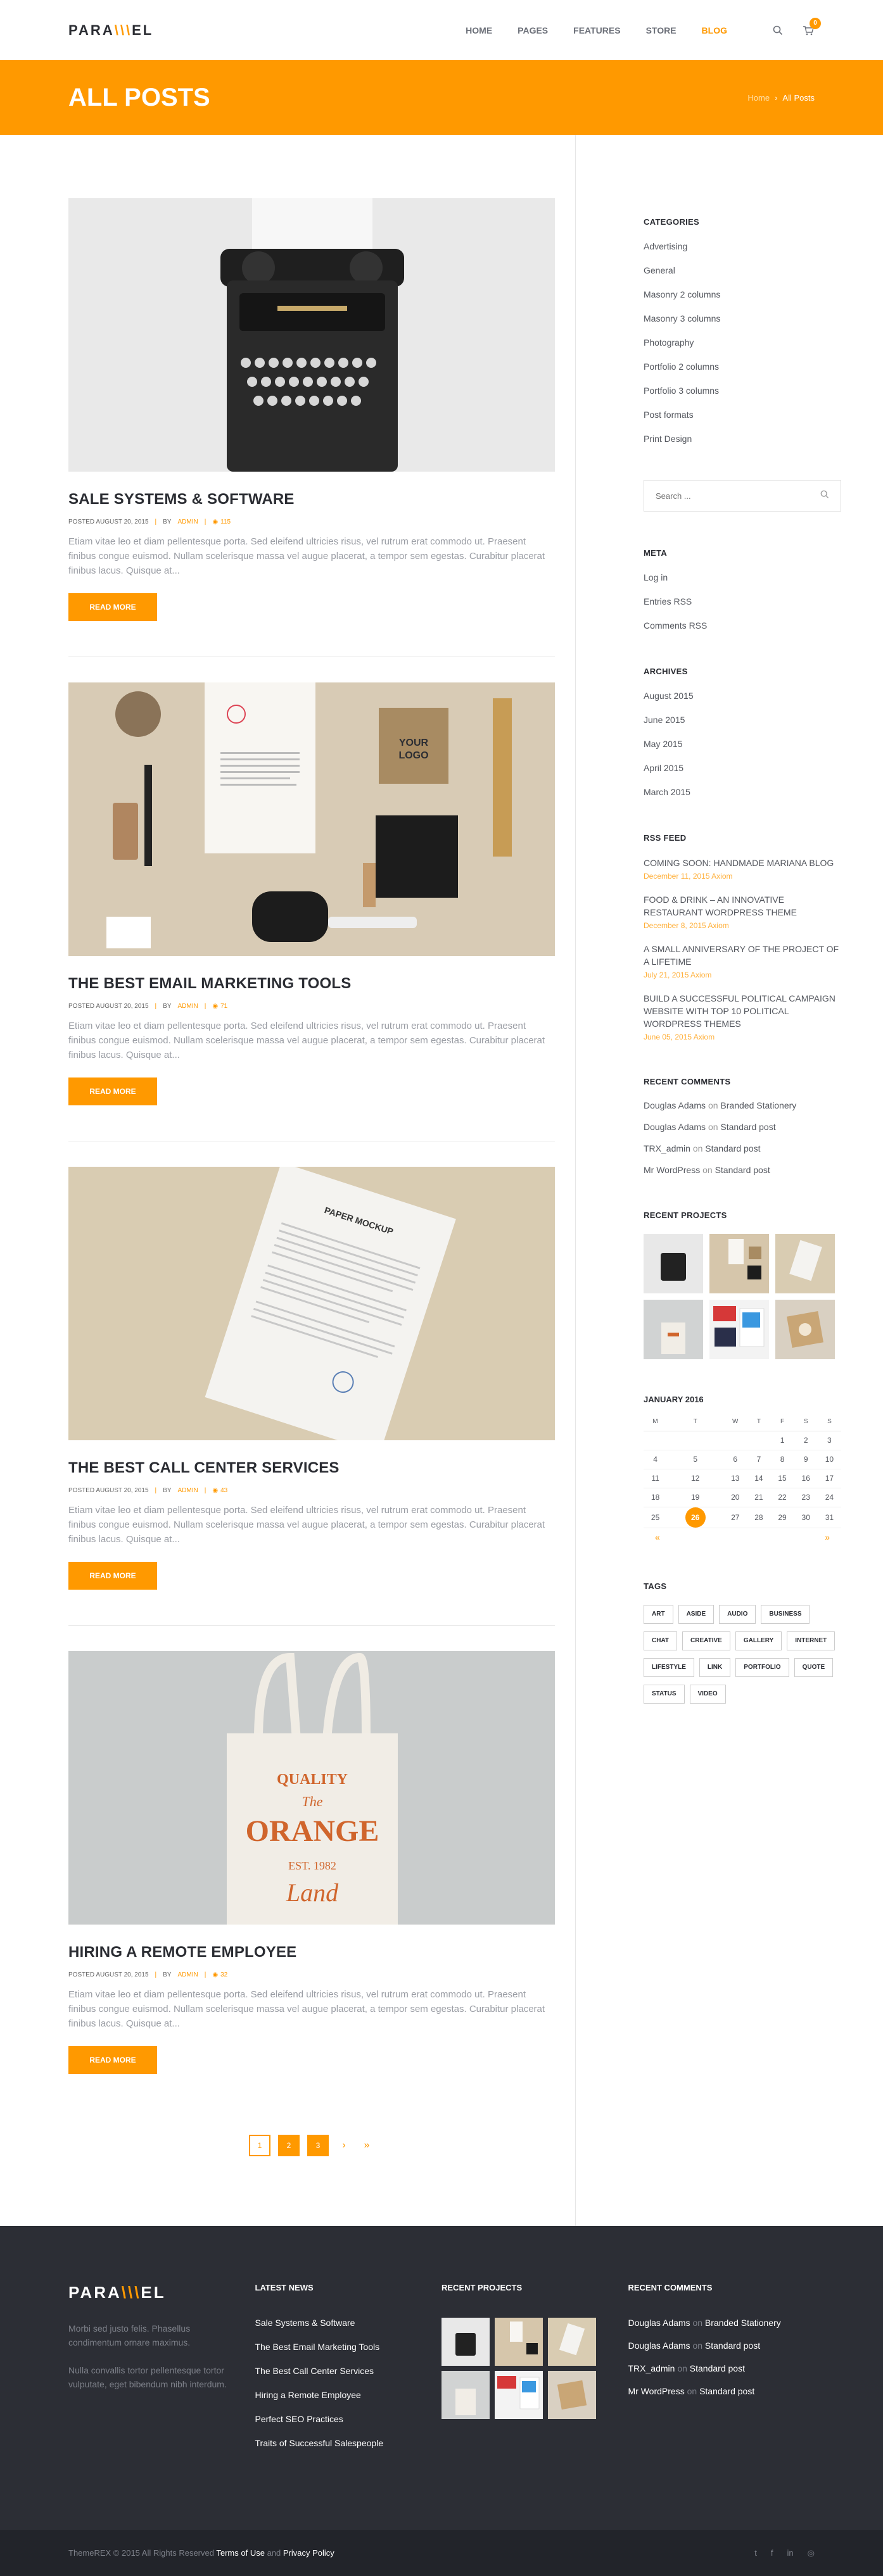 The width and height of the screenshot is (883, 2576). Describe the element at coordinates (829, 1440) in the screenshot. I see `calendar-day: 3` at that location.